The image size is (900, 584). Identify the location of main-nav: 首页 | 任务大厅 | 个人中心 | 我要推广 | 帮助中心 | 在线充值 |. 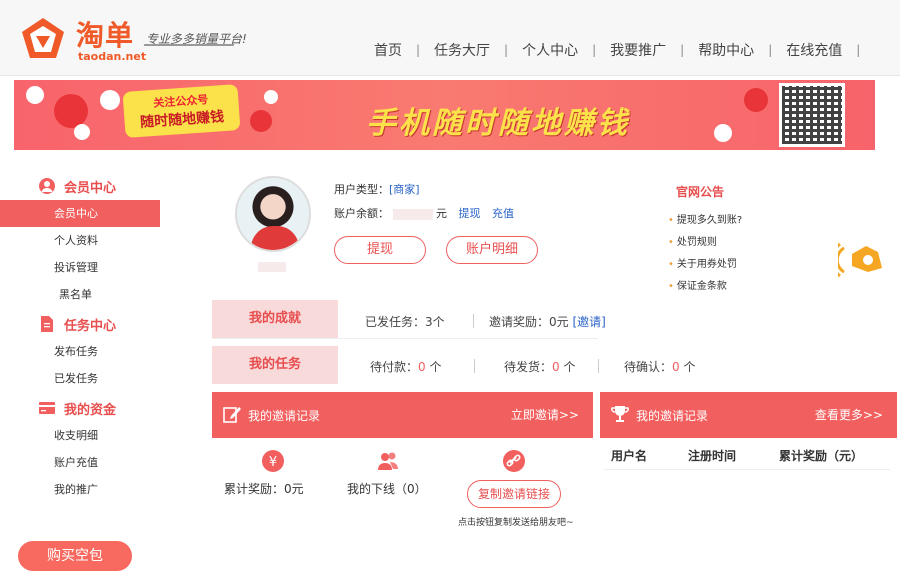
(610, 50).